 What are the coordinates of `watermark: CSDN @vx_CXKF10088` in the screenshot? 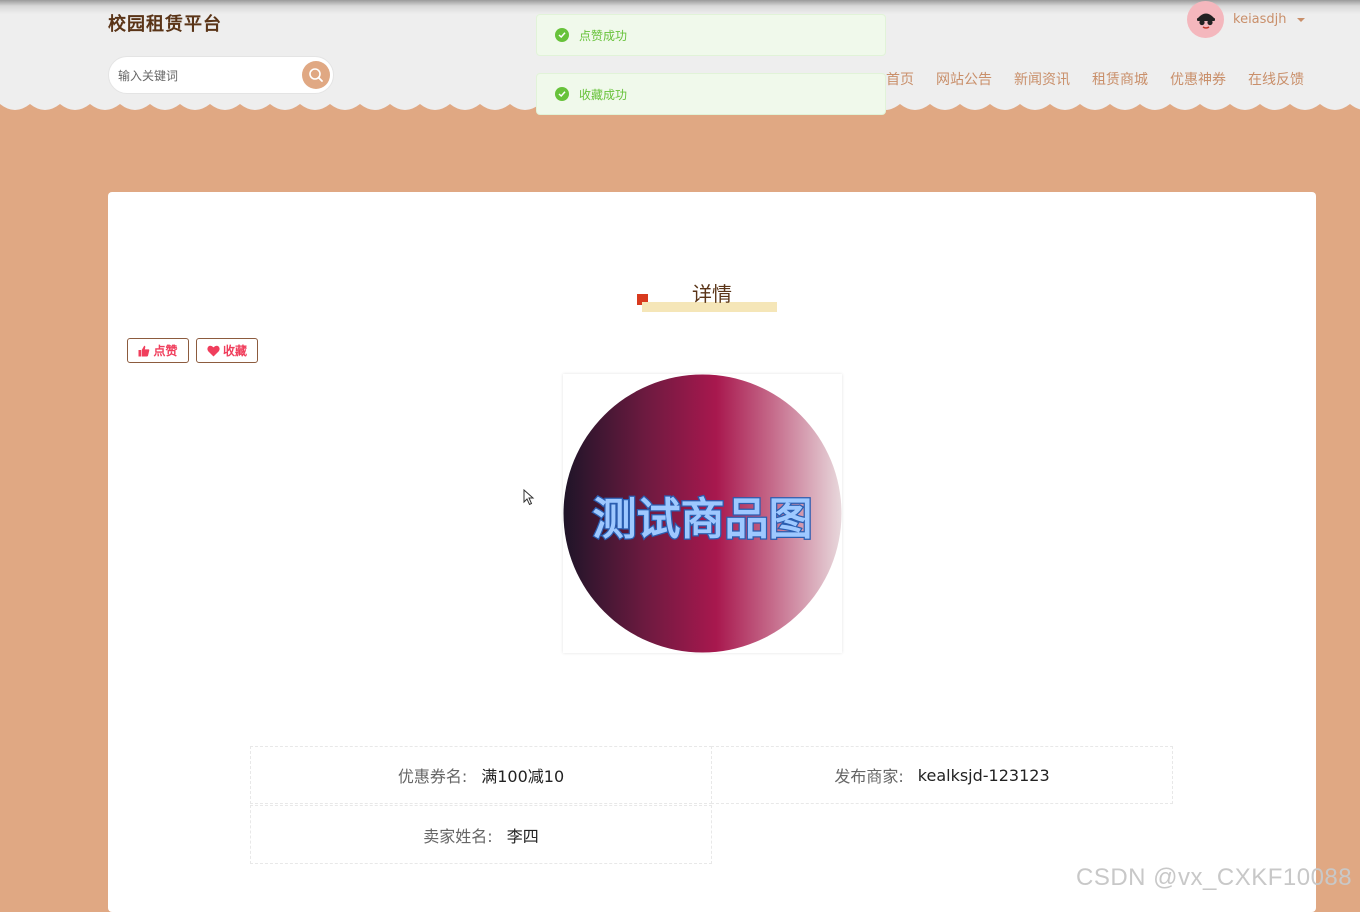 It's located at (1214, 877).